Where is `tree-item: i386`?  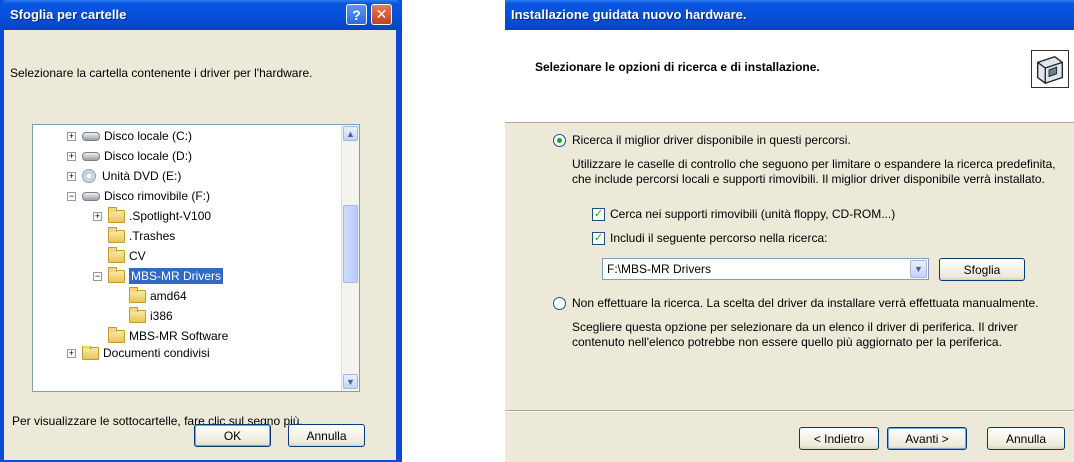 tree-item: i386 is located at coordinates (151, 316).